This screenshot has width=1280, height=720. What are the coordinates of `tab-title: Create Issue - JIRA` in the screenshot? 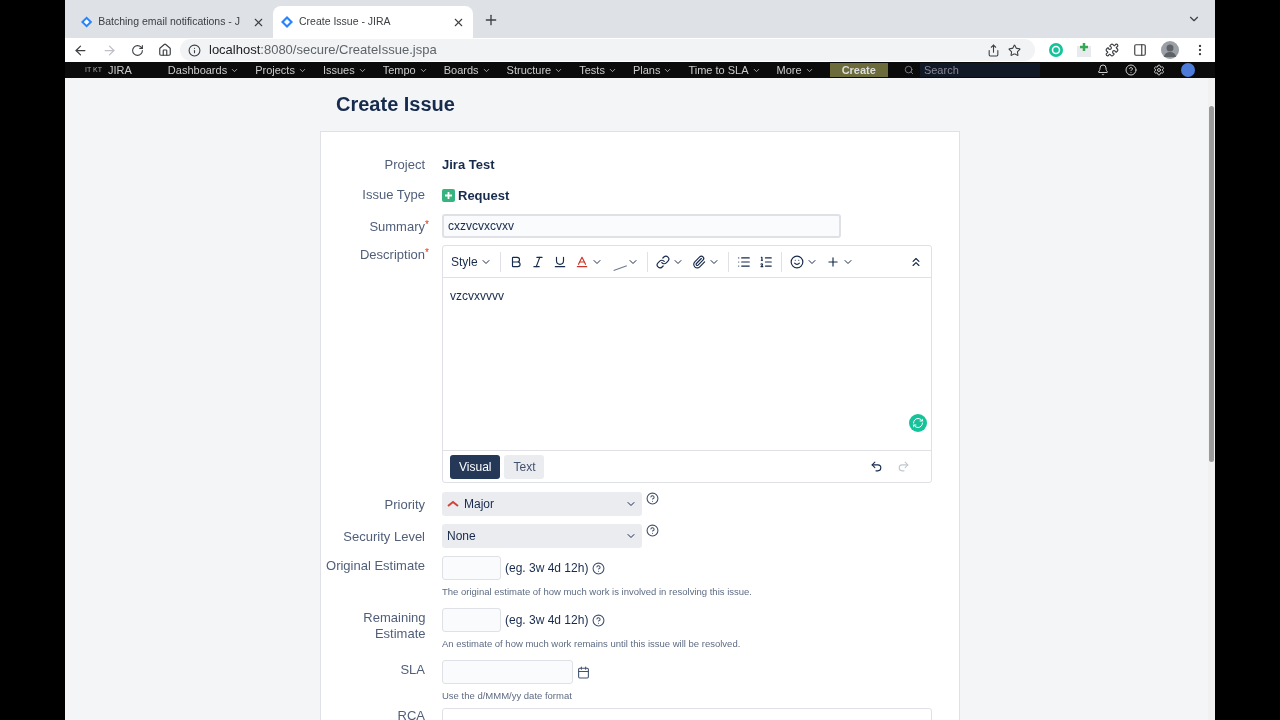 It's located at (345, 22).